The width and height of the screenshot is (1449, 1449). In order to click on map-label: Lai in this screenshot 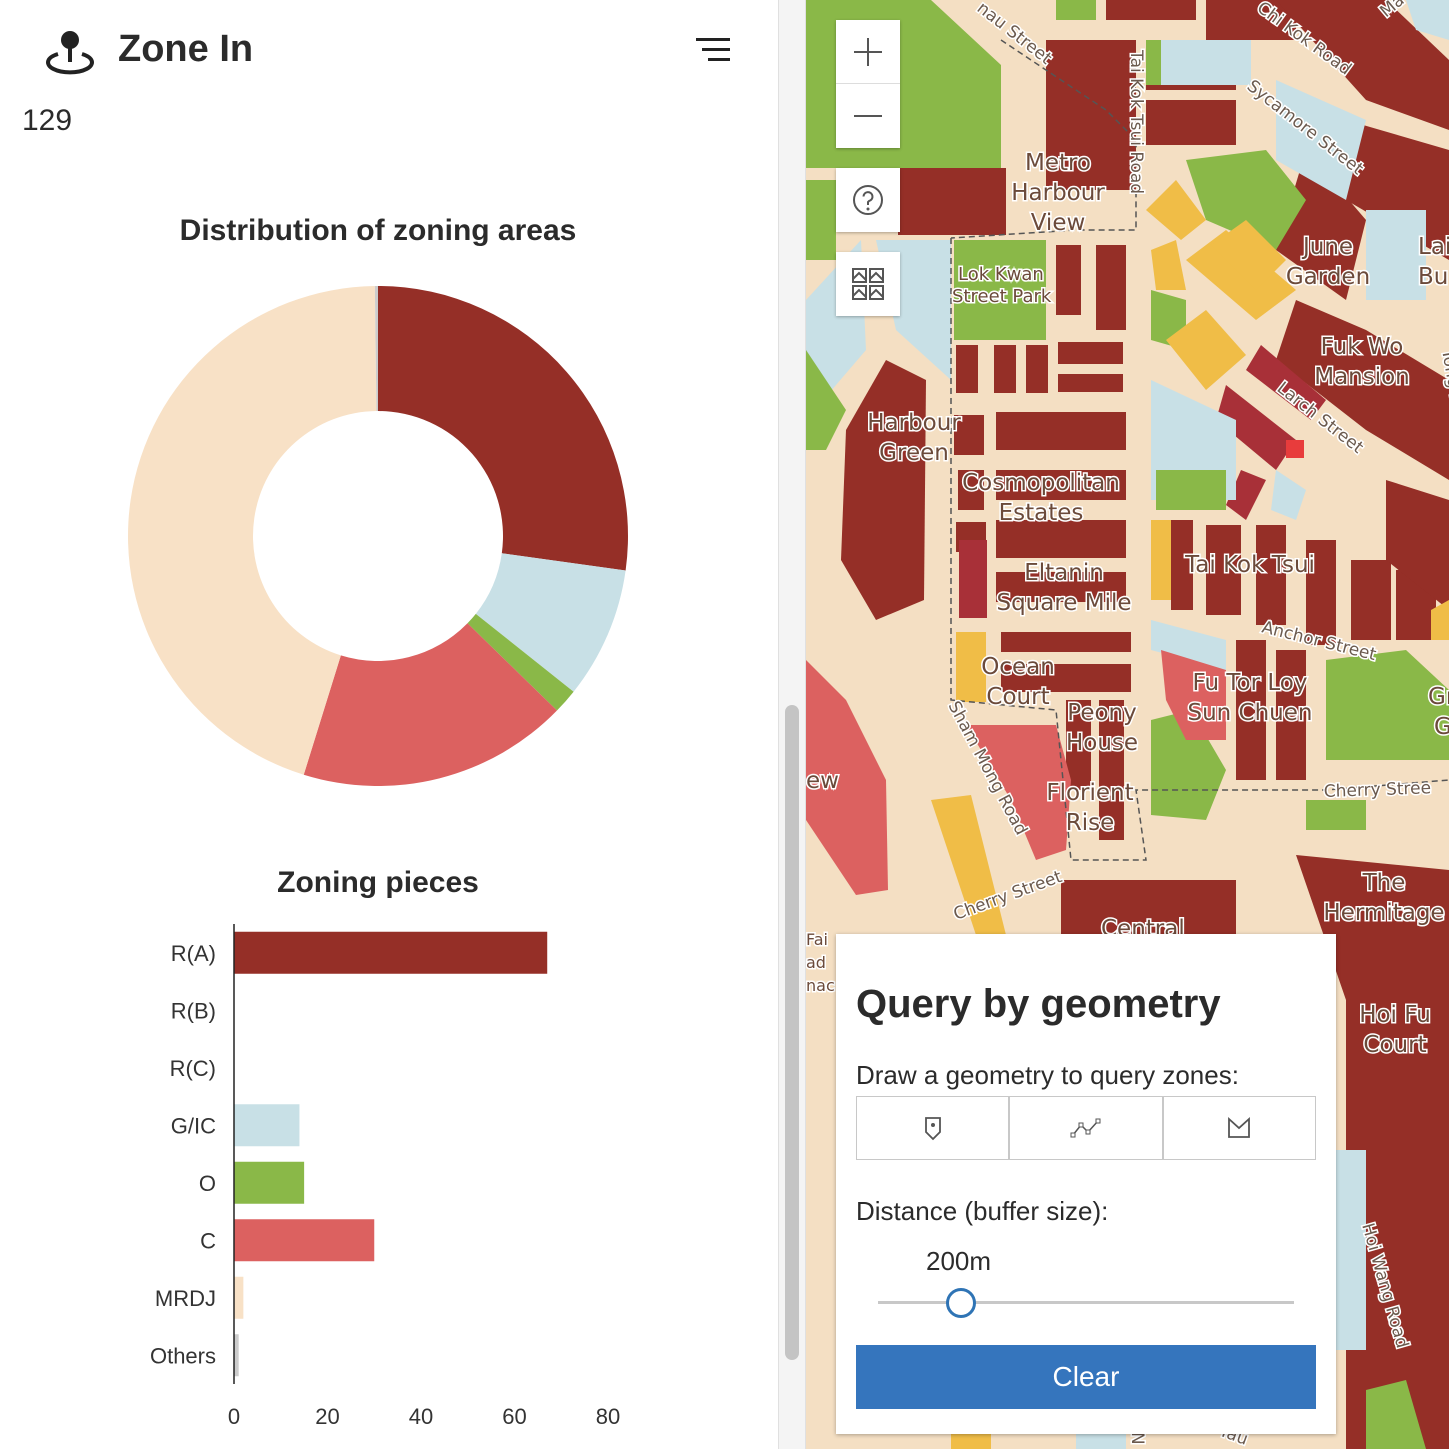, I will do `click(1433, 247)`.